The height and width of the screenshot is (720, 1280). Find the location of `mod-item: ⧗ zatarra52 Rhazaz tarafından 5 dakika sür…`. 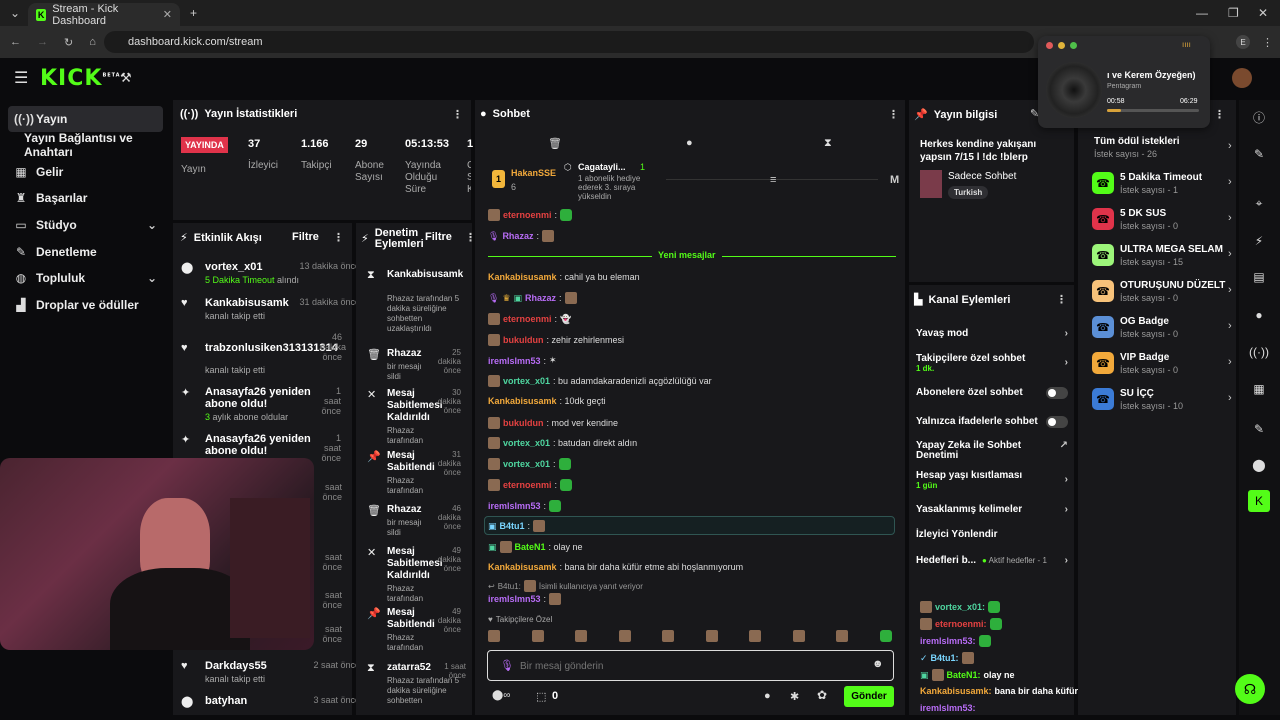

mod-item: ⧗ zatarra52 Rhazaz tarafından 5 dakika sür… is located at coordinates (416, 684).